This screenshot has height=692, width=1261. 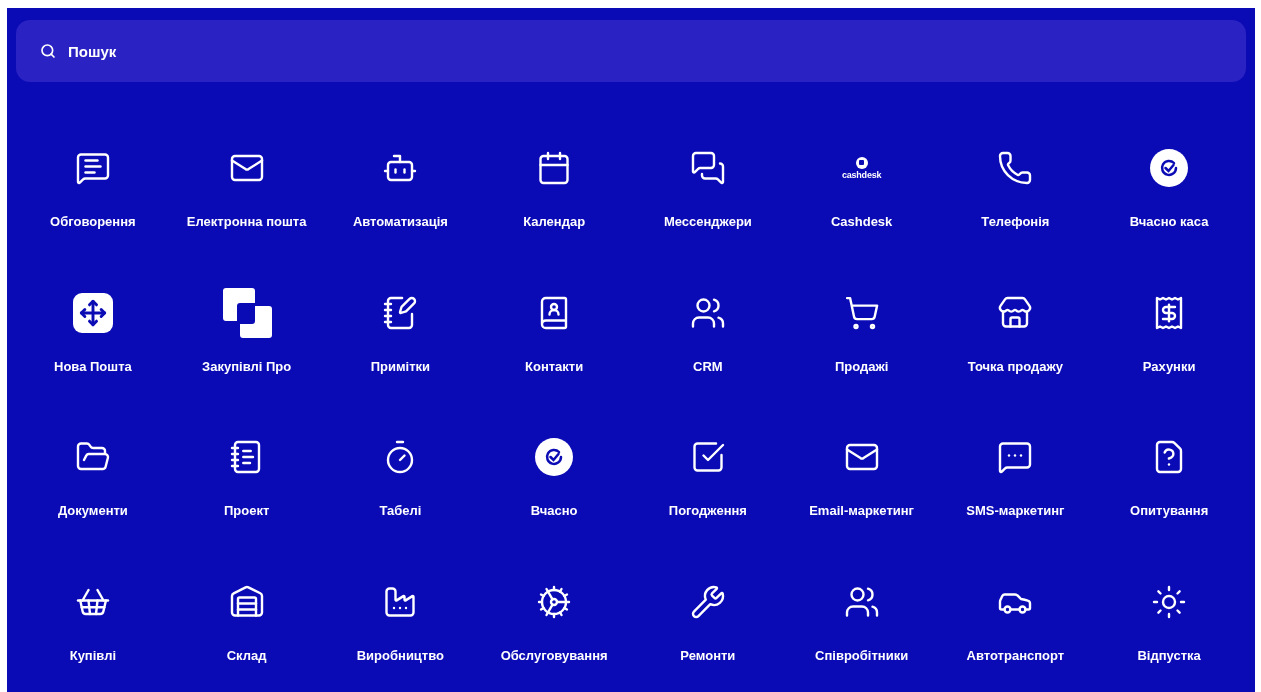 What do you see at coordinates (861, 312) in the screenshot?
I see `cart-icon` at bounding box center [861, 312].